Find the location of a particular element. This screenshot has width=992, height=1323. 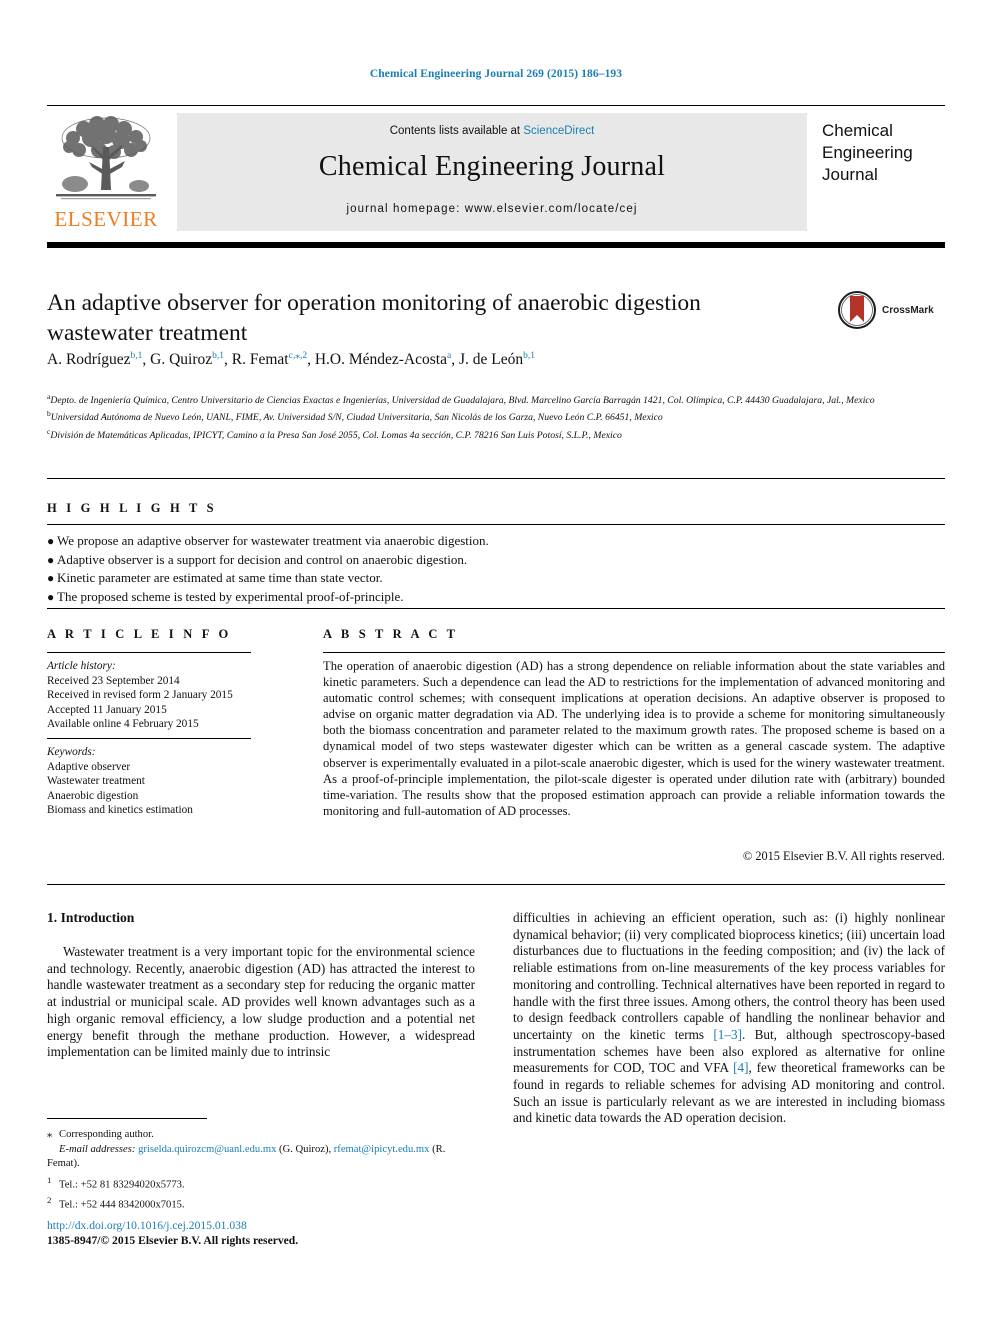

footnote-mark-1: 1 is located at coordinates (53, 1183).